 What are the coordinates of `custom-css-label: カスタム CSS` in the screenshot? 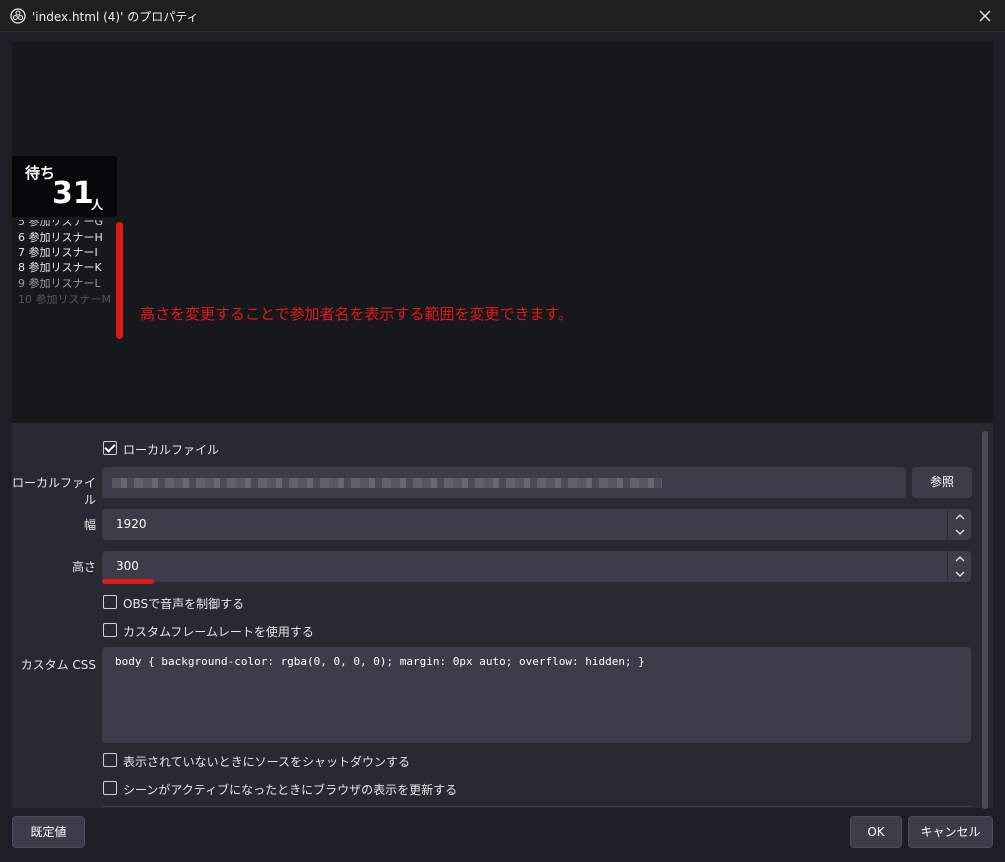 It's located at (58, 665).